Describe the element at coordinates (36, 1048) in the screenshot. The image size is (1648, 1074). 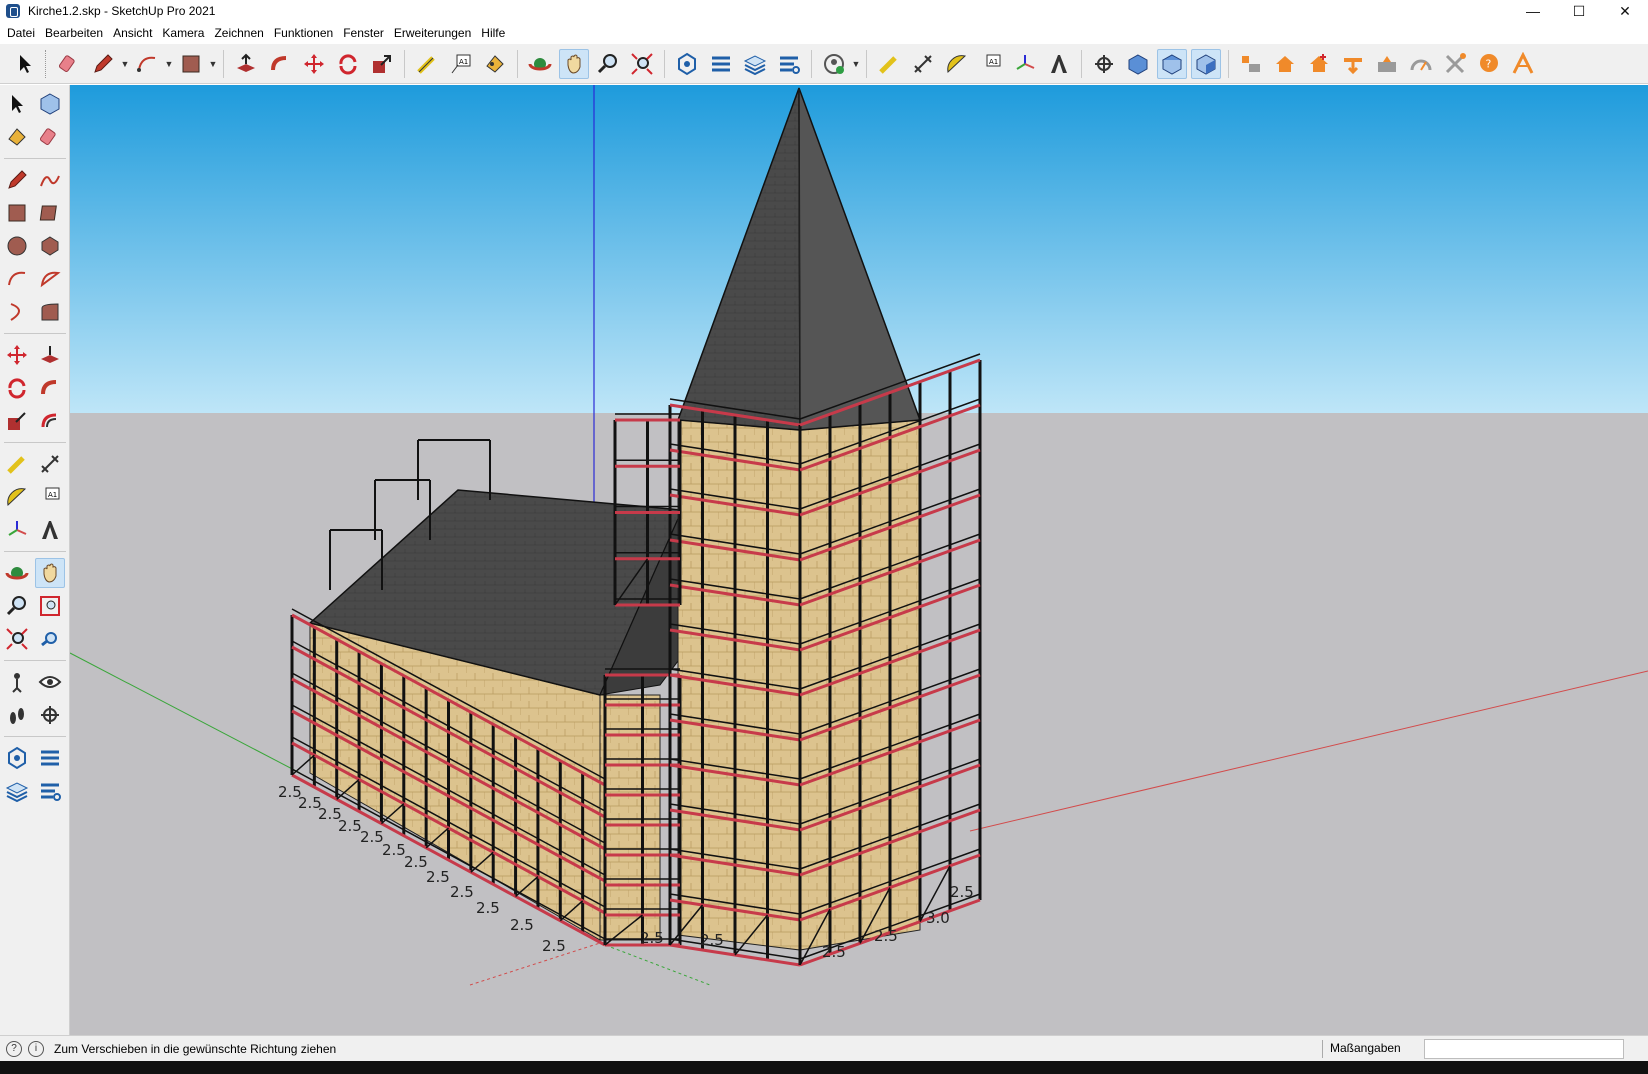
I see `info-icon: i` at that location.